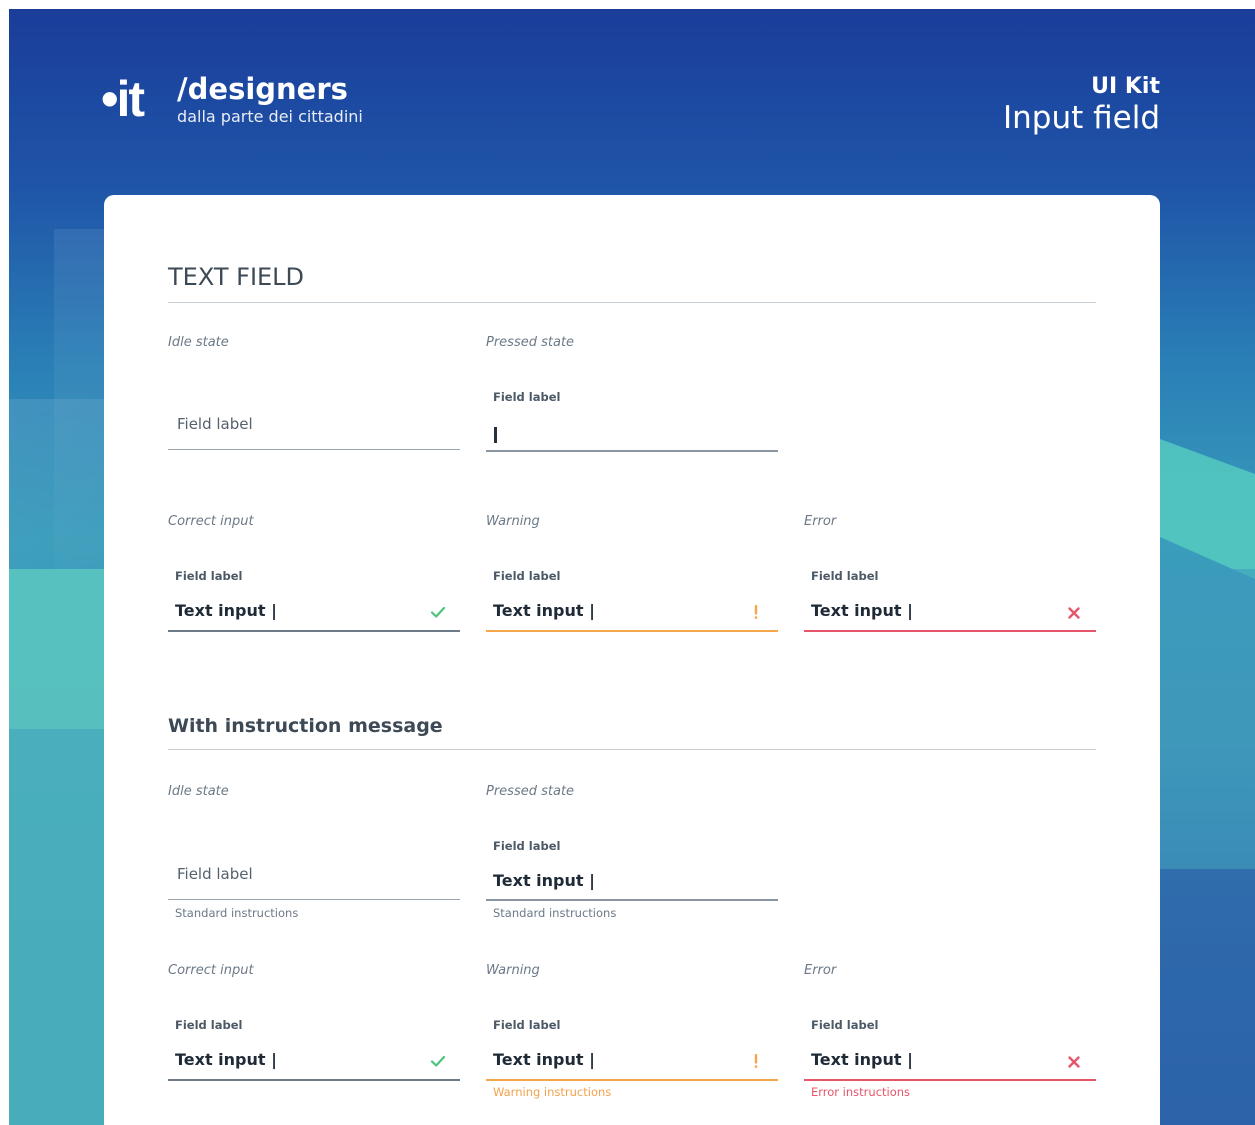  Describe the element at coordinates (262, 89) in the screenshot. I see `logo-title: /designers` at that location.